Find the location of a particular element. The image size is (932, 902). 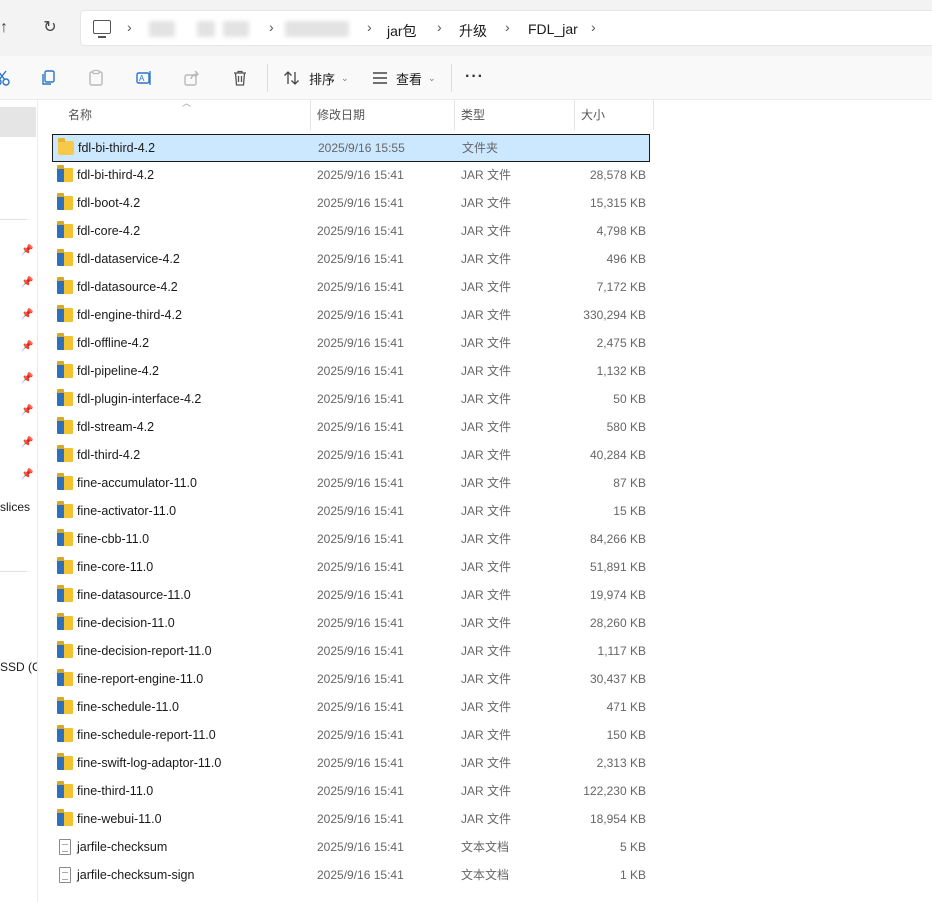

breadcrumb-item: jar包 is located at coordinates (402, 31).